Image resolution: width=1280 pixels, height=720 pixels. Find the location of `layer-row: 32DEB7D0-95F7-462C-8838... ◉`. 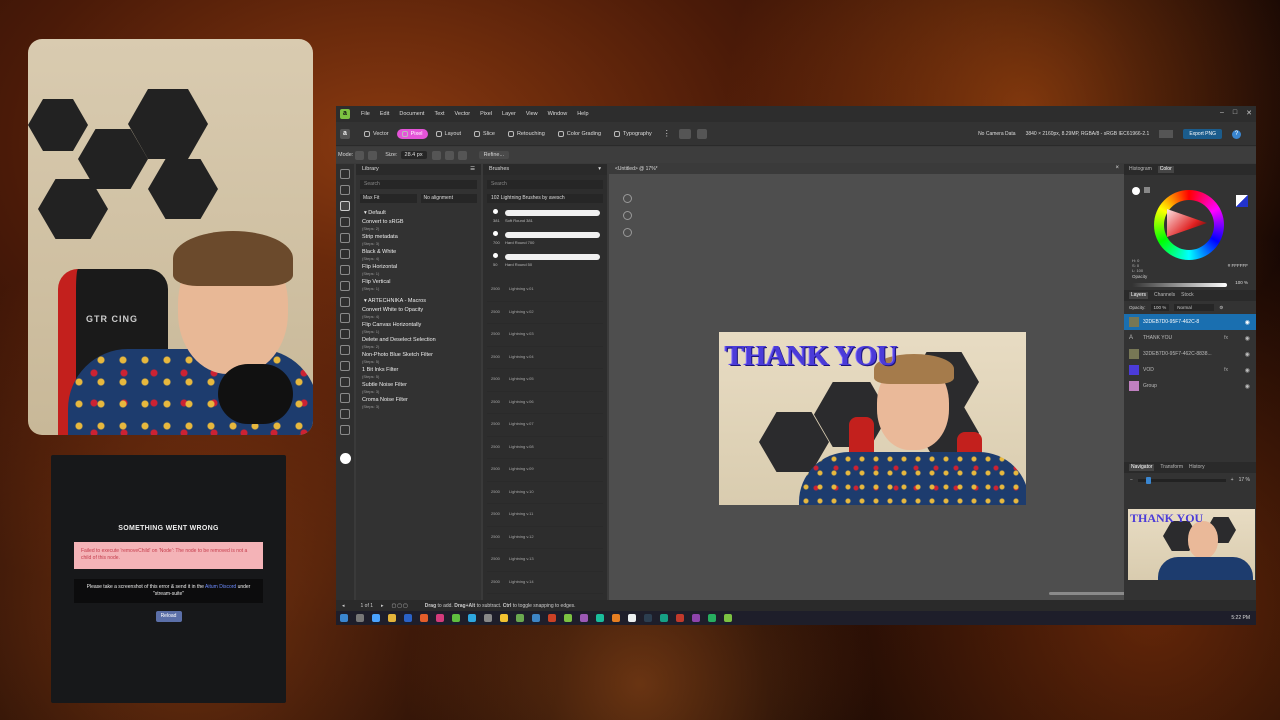

layer-row: 32DEB7D0-95F7-462C-8838... ◉ is located at coordinates (1190, 354).